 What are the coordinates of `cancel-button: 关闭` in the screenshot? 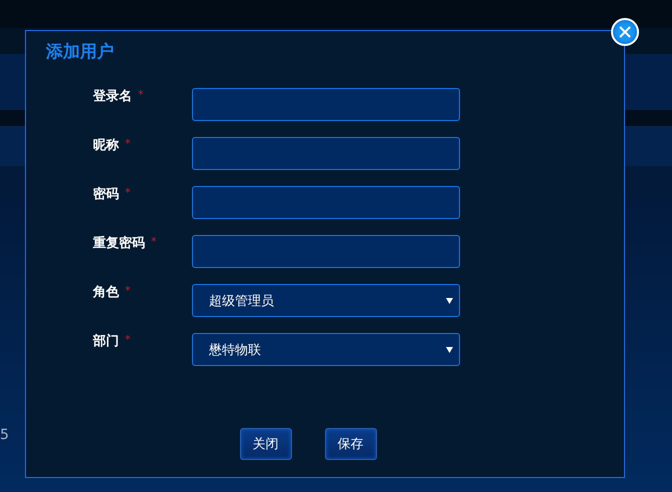 It's located at (266, 444).